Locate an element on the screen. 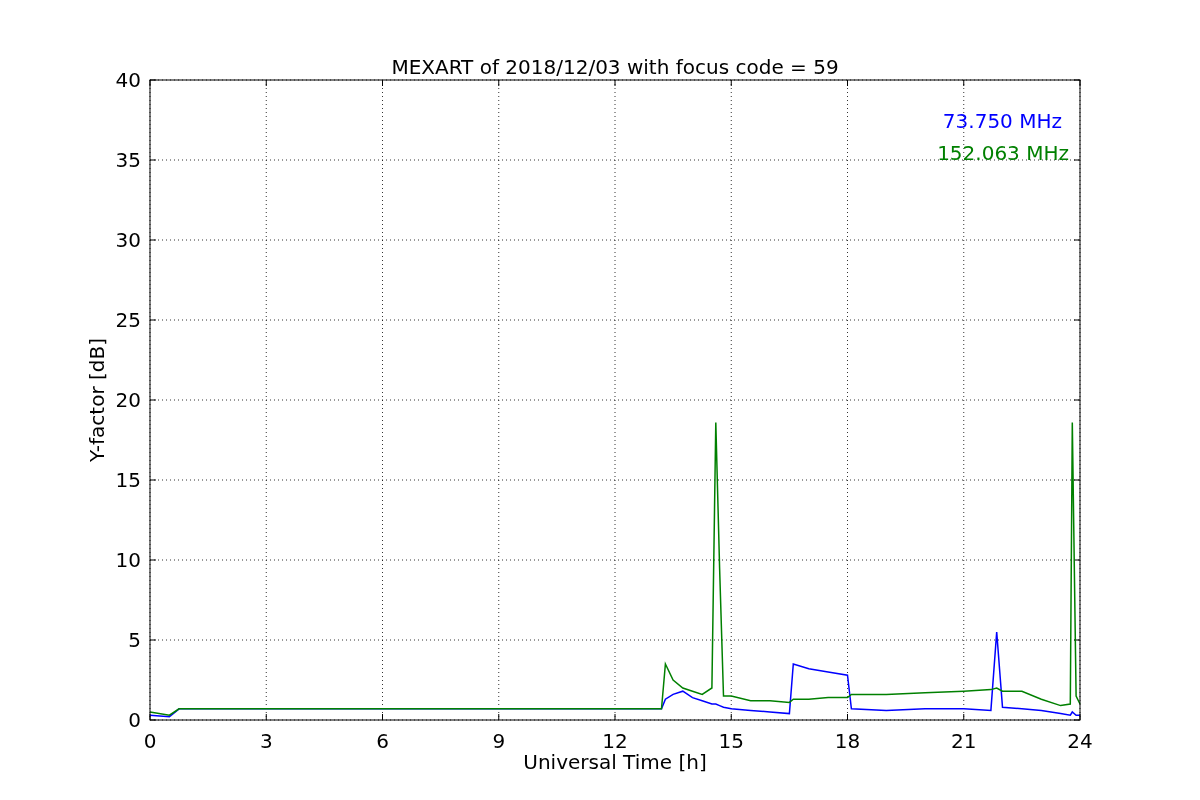  y-axis-label: Y-factor [dB] is located at coordinates (97, 400).